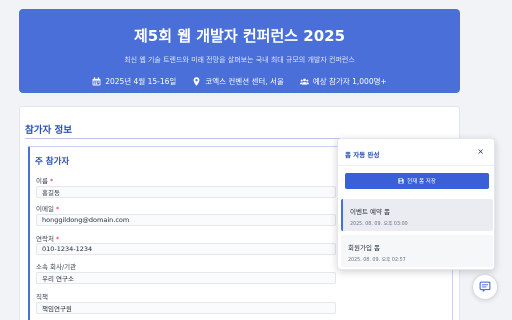 This screenshot has width=512, height=320. I want to click on event-attendees: 예상 참가자 1,000명+, so click(343, 81).